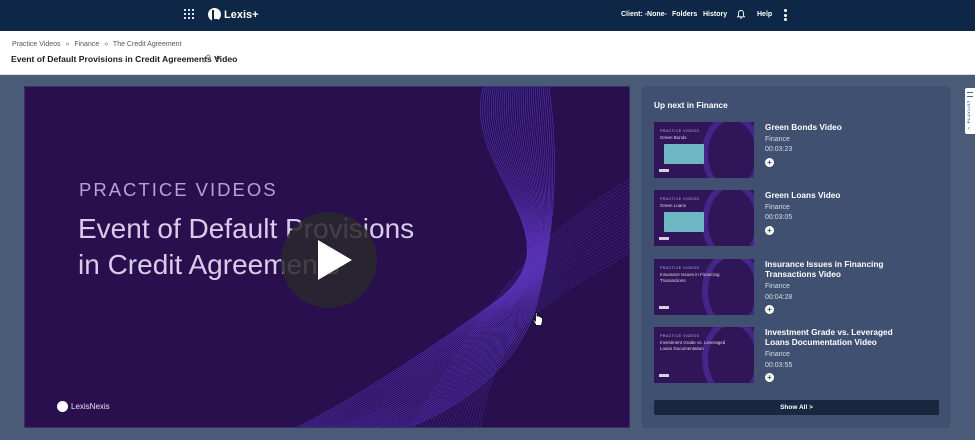 The height and width of the screenshot is (440, 975). What do you see at coordinates (62, 406) in the screenshot?
I see `lexisnexis-logo-icon` at bounding box center [62, 406].